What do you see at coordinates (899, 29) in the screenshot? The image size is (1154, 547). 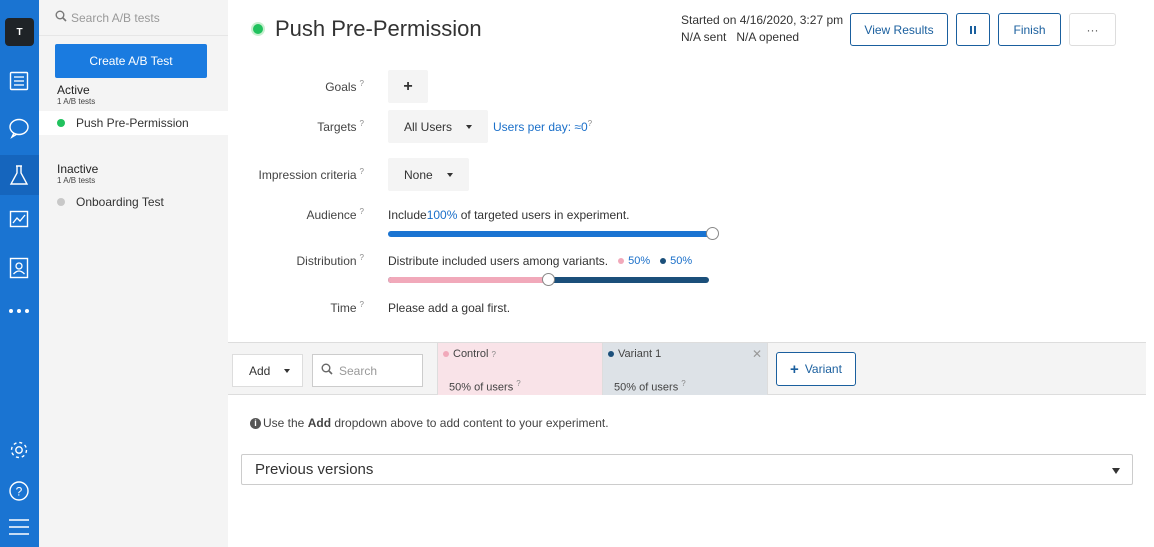 I see `view-results-button: View Results` at bounding box center [899, 29].